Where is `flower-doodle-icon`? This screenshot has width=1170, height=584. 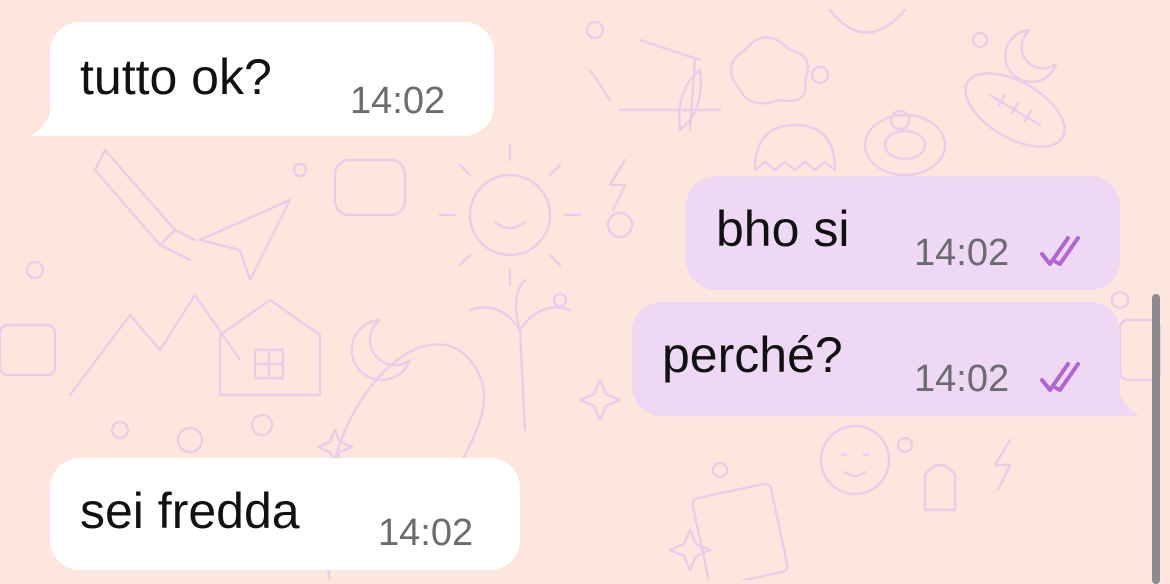 flower-doodle-icon is located at coordinates (262, 425).